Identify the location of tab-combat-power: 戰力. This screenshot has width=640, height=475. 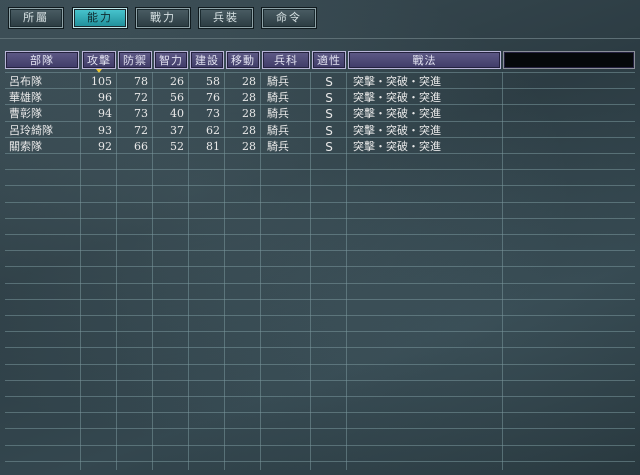
(163, 18).